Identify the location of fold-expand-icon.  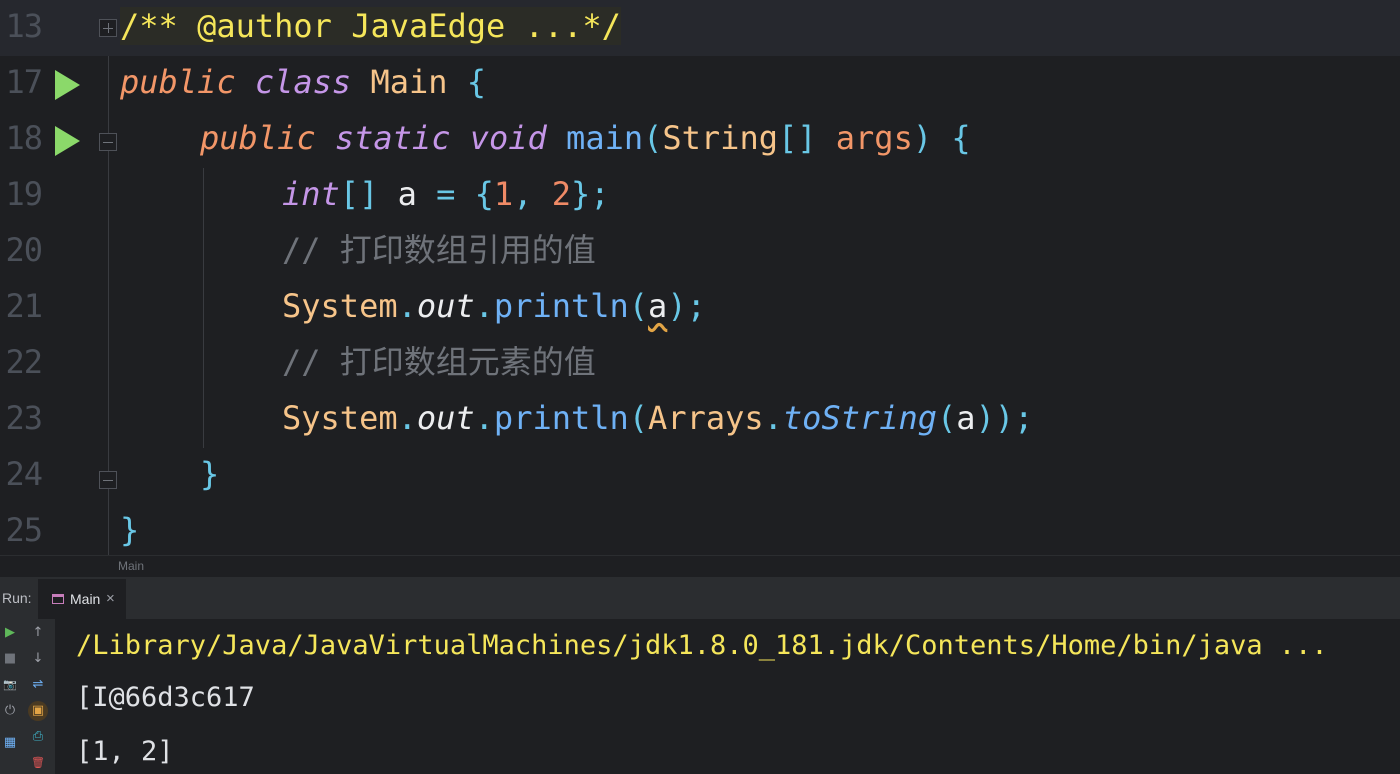
(108, 28).